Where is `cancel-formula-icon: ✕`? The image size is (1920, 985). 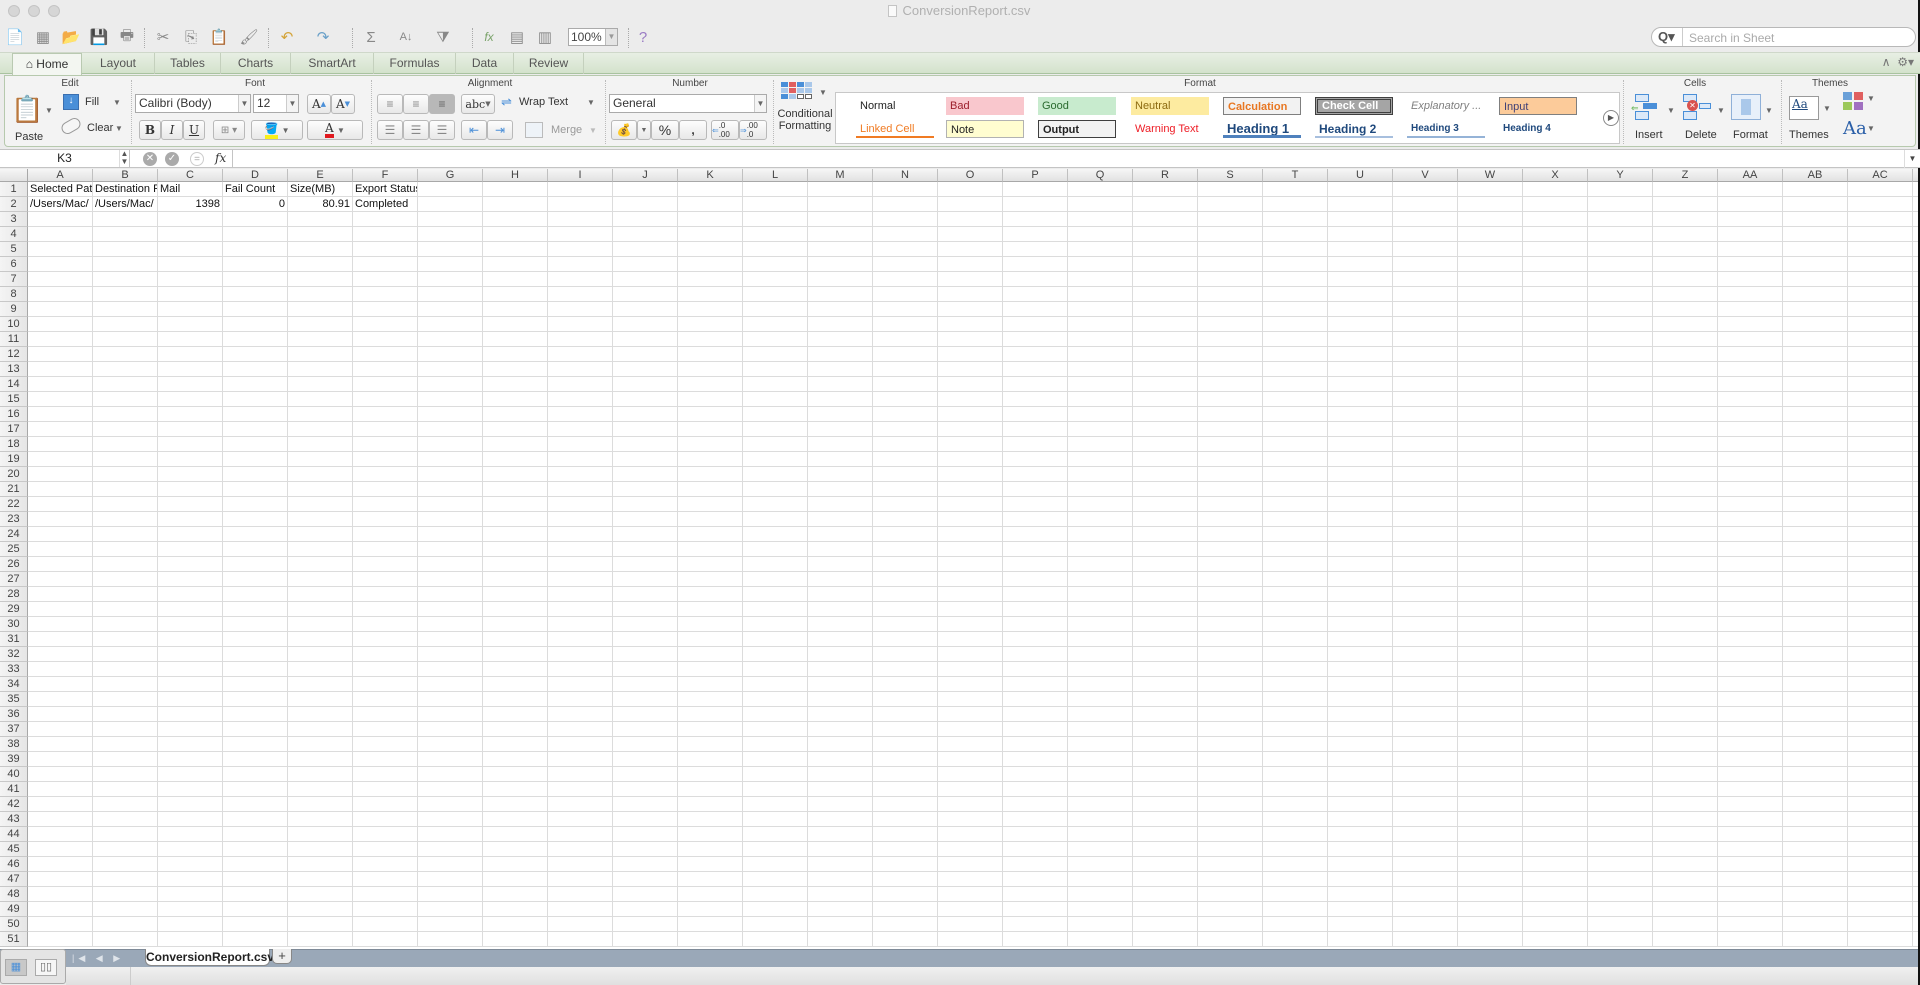 cancel-formula-icon: ✕ is located at coordinates (150, 159).